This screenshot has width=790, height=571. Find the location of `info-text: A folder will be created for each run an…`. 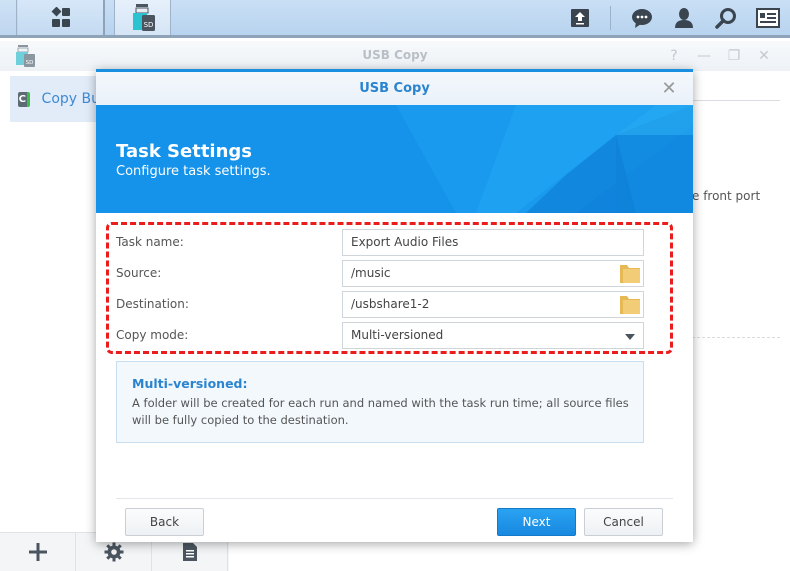

info-text: A folder will be created for each run an… is located at coordinates (380, 411).